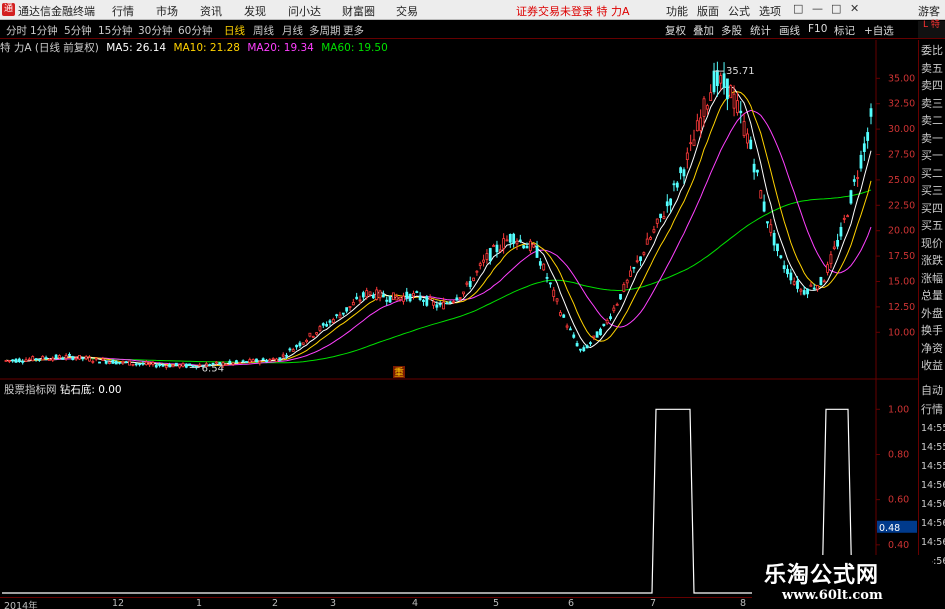 Image resolution: width=945 pixels, height=609 pixels. What do you see at coordinates (901, 332) in the screenshot?
I see `price-tick-label: 10.00` at bounding box center [901, 332].